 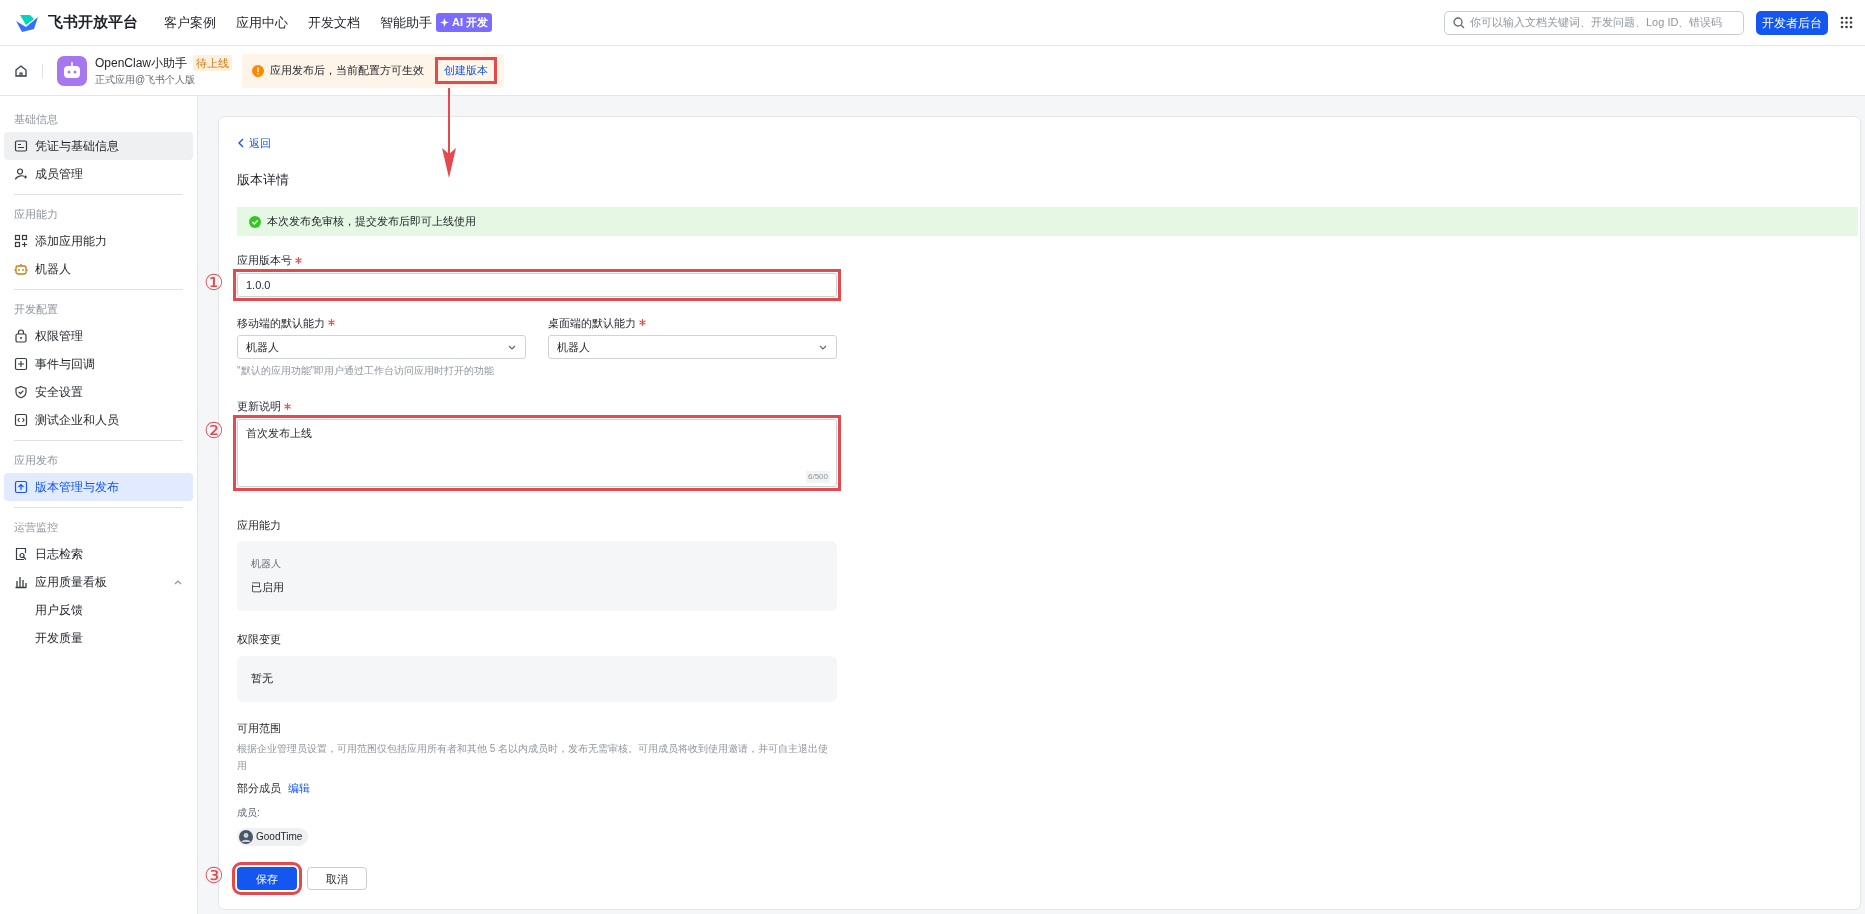 What do you see at coordinates (36, 214) in the screenshot?
I see `section-title: 应用能力` at bounding box center [36, 214].